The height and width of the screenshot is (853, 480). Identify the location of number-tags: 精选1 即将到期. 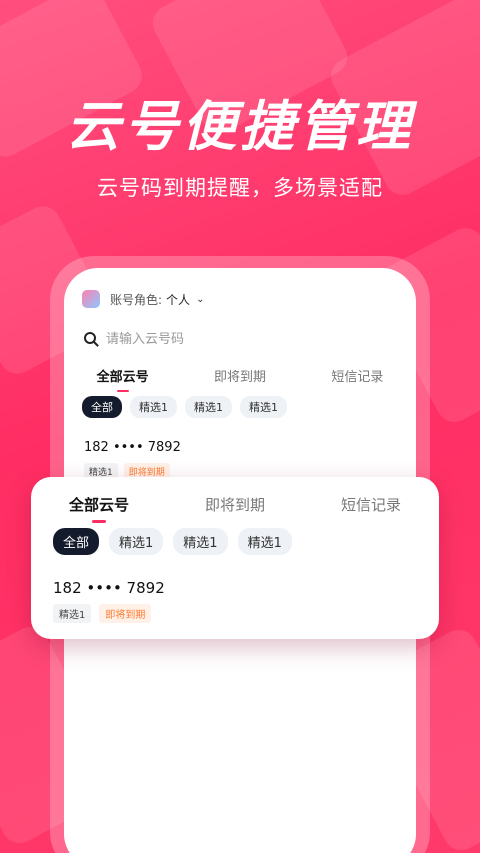
(102, 613).